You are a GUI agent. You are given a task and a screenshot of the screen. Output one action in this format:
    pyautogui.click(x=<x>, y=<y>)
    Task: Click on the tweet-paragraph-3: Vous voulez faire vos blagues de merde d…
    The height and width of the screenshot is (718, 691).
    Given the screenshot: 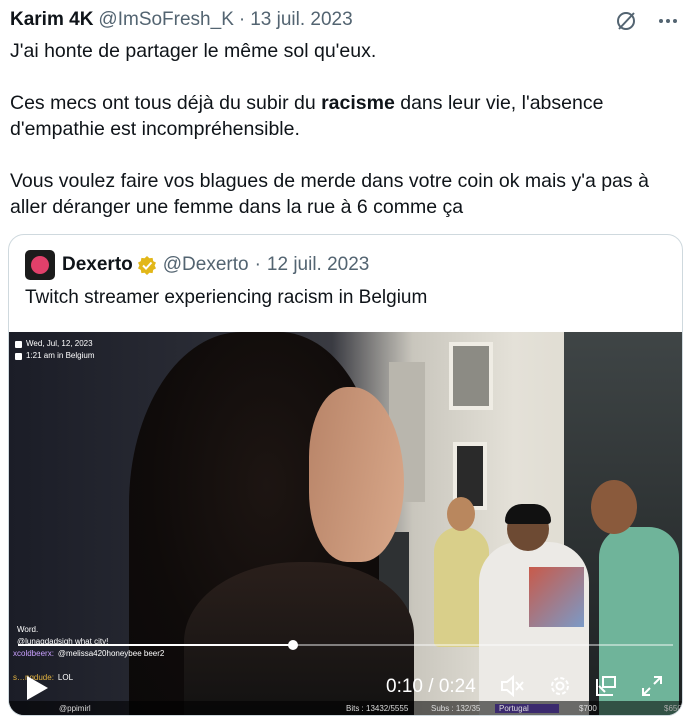 What is the action you would take?
    pyautogui.click(x=329, y=194)
    